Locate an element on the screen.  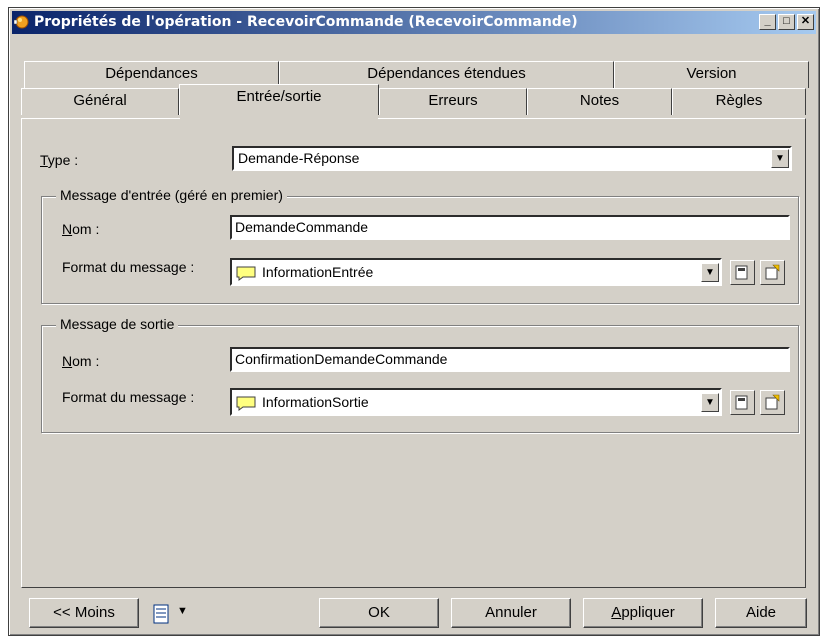
input-format-select: InformationEntrée ▼ is located at coordinates (476, 272).